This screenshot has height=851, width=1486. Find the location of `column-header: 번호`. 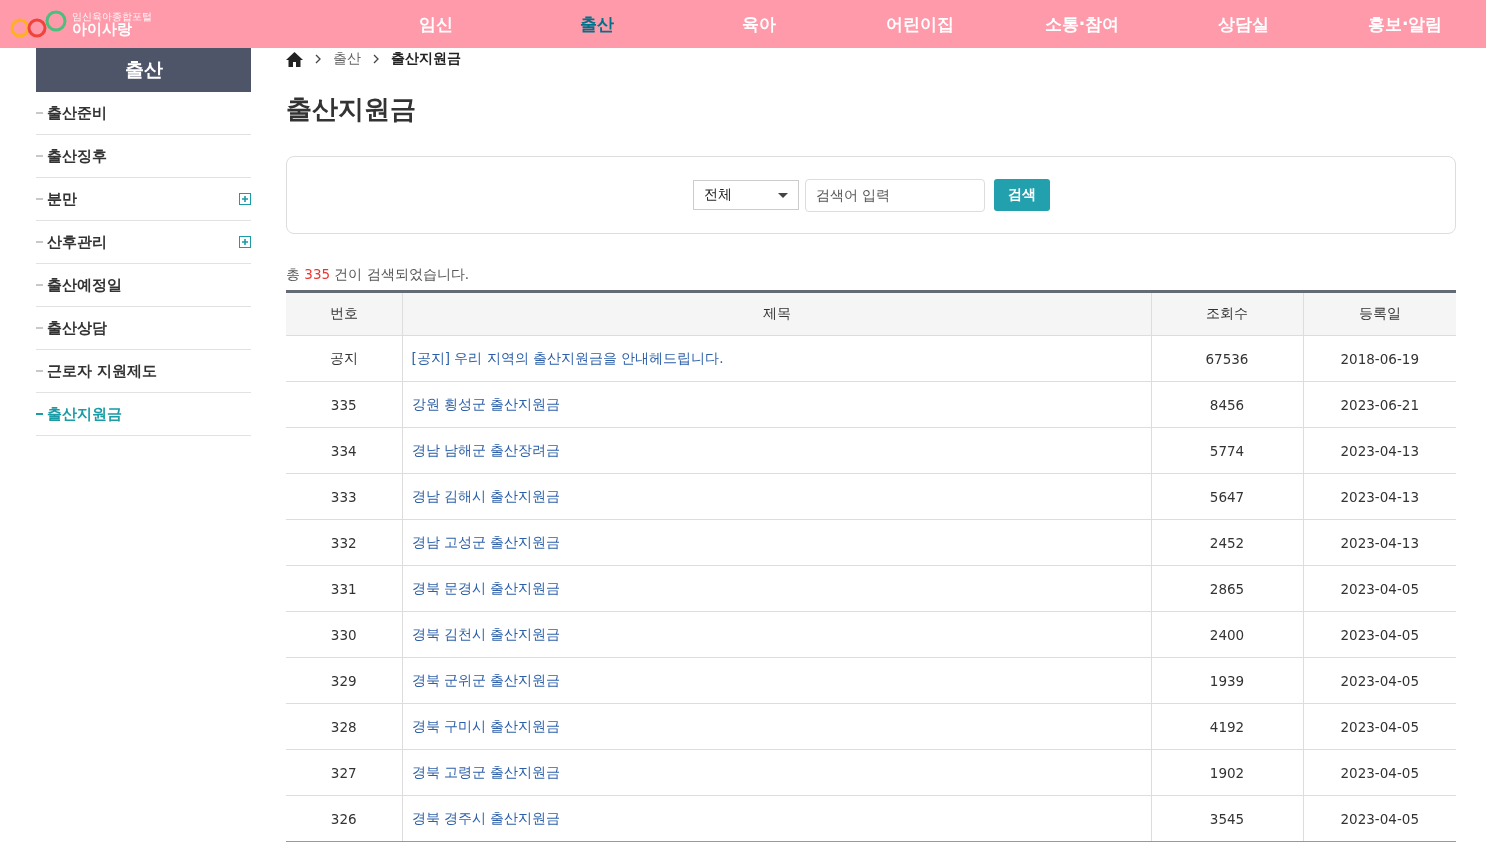

column-header: 번호 is located at coordinates (344, 313).